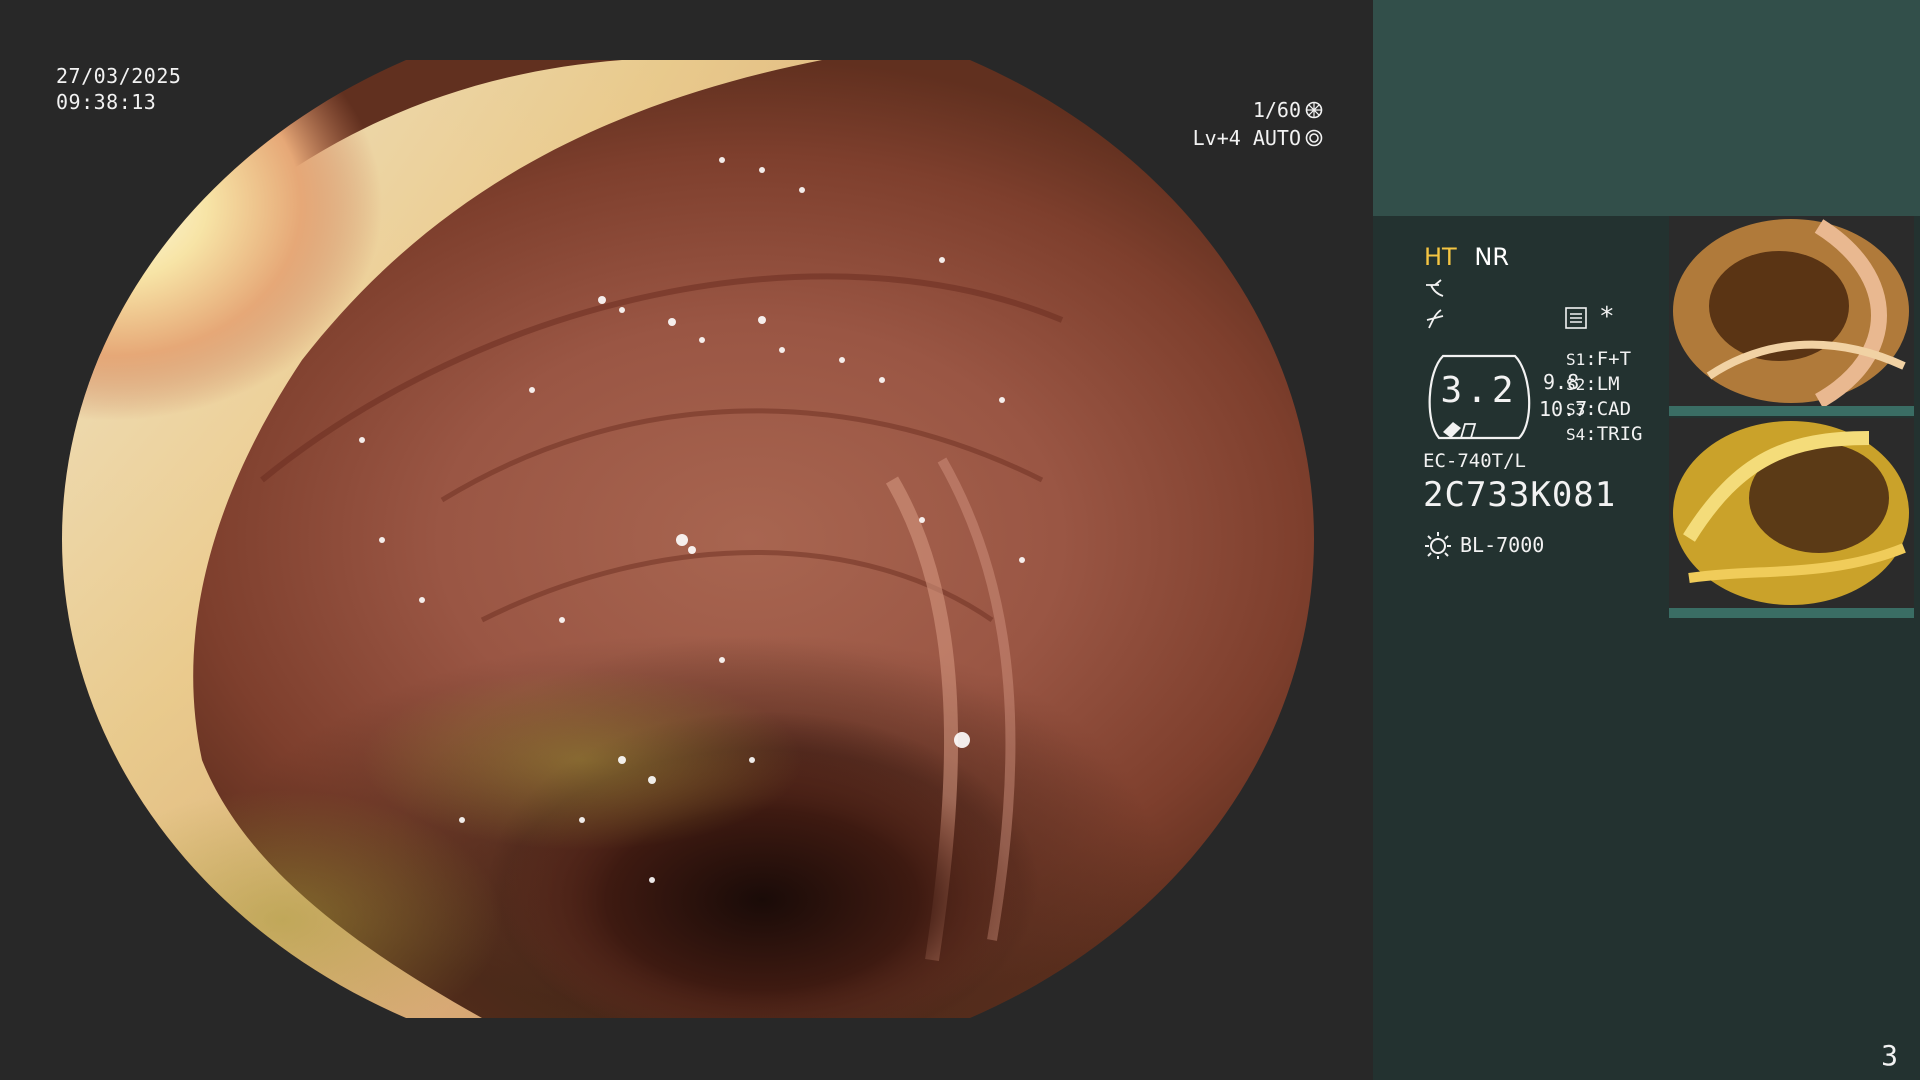 The width and height of the screenshot is (1920, 1080). Describe the element at coordinates (1435, 319) in the screenshot. I see `color-enhance-icon` at that location.